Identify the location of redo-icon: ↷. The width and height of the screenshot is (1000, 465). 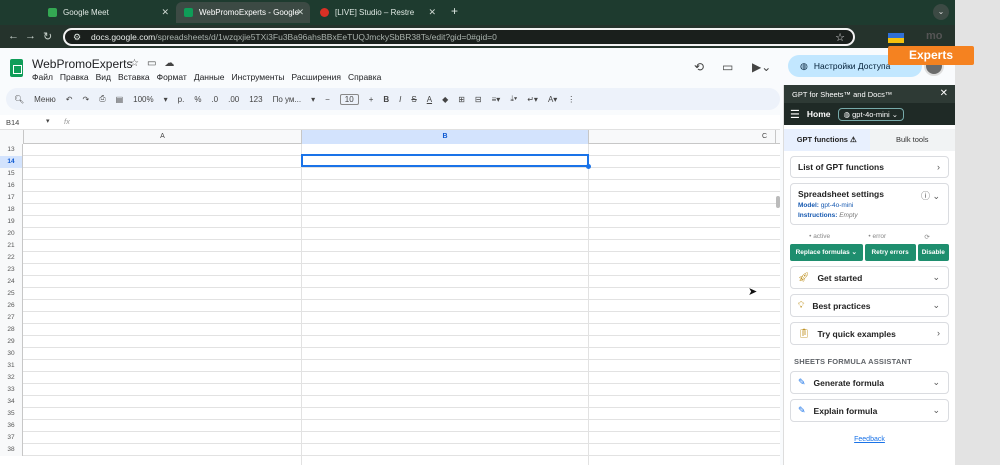
(85, 99).